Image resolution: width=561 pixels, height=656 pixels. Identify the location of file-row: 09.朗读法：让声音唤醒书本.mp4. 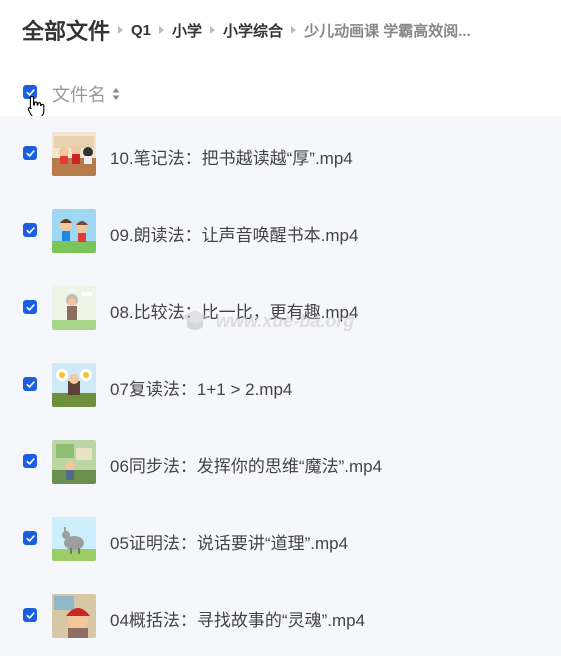
(280, 223).